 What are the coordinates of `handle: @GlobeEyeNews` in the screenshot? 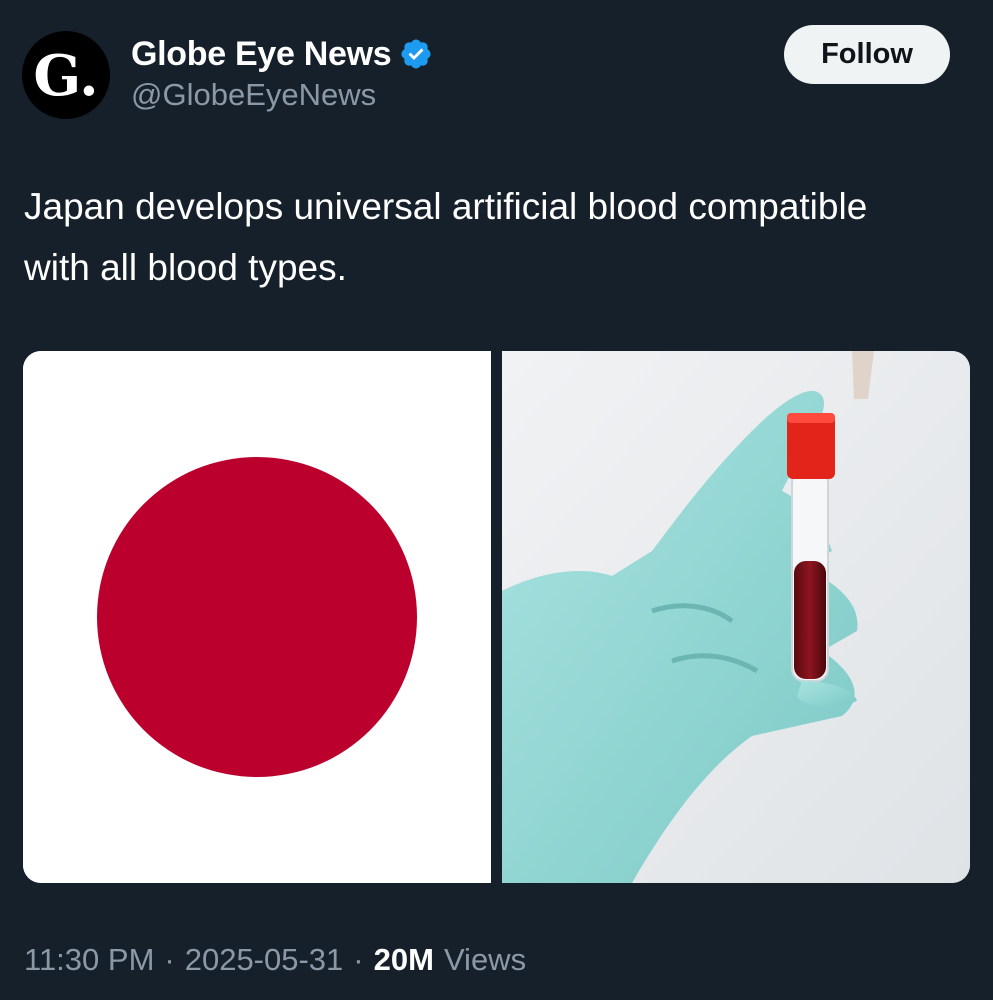 It's located at (253, 95).